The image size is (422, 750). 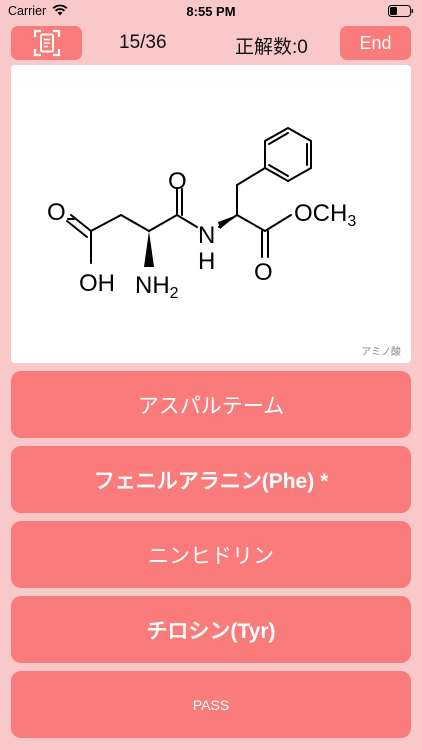 I want to click on answer-button-3: ニンヒドリン, so click(x=211, y=554).